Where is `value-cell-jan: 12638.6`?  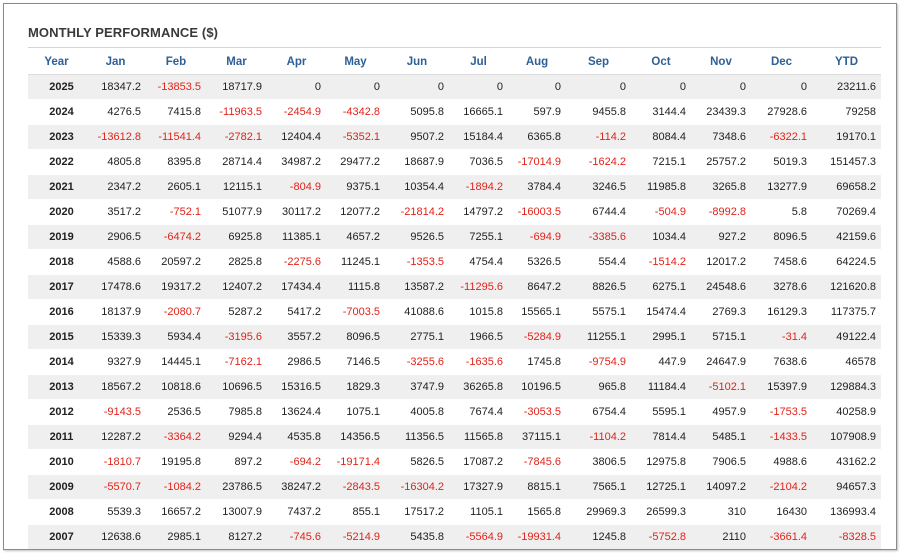
value-cell-jan: 12638.6 is located at coordinates (115, 536).